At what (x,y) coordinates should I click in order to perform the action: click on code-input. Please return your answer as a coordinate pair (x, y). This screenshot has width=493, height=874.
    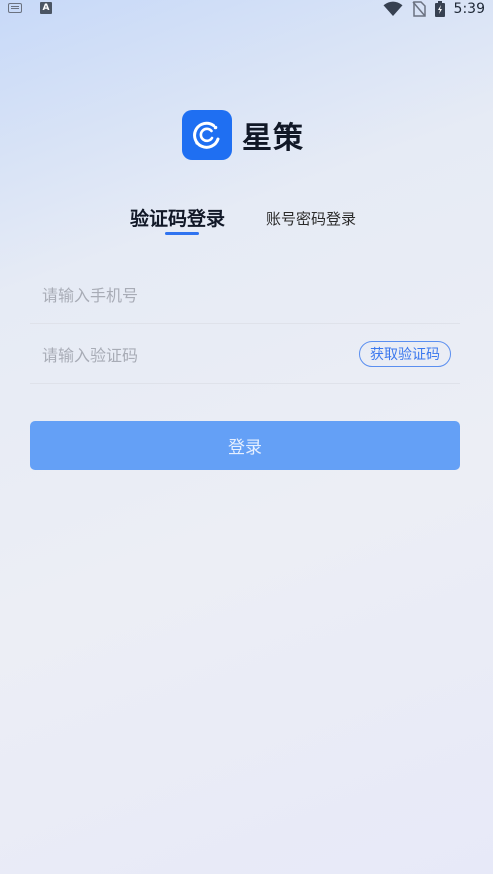
    Looking at the image, I should click on (192, 355).